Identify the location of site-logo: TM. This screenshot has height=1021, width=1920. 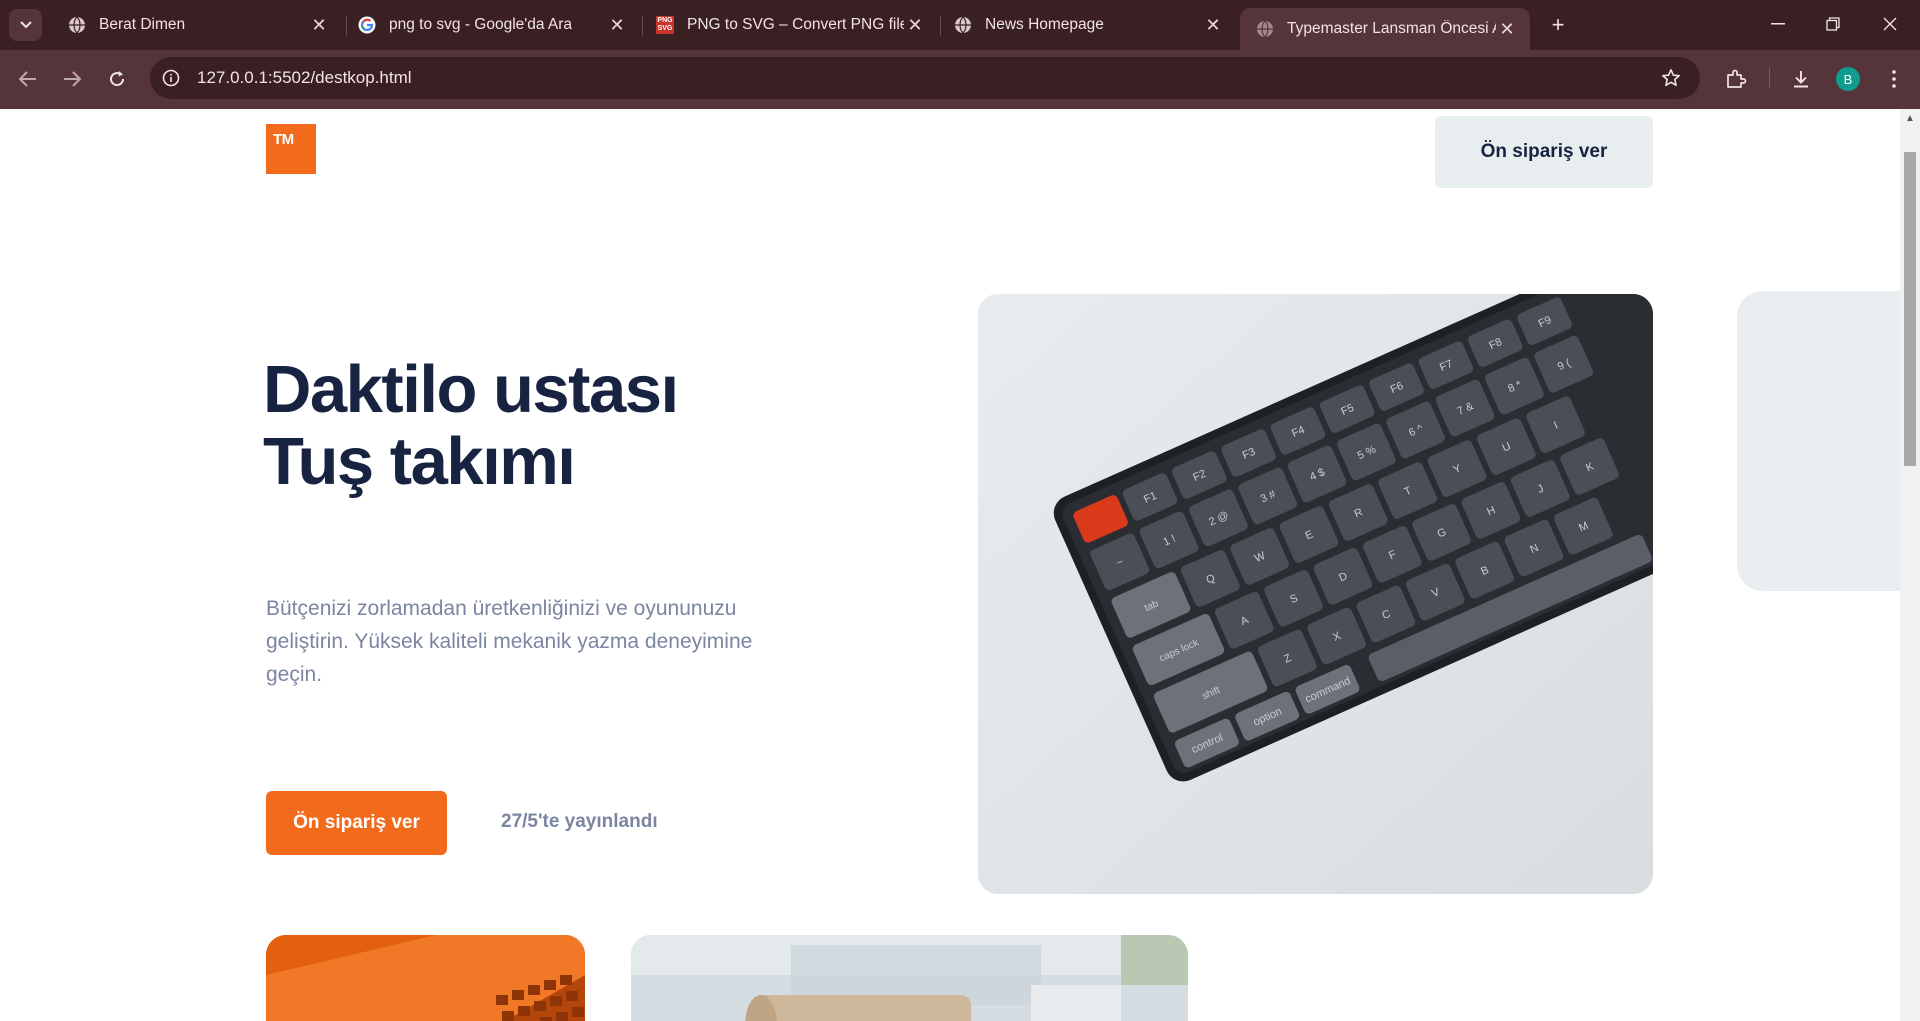
(291, 149).